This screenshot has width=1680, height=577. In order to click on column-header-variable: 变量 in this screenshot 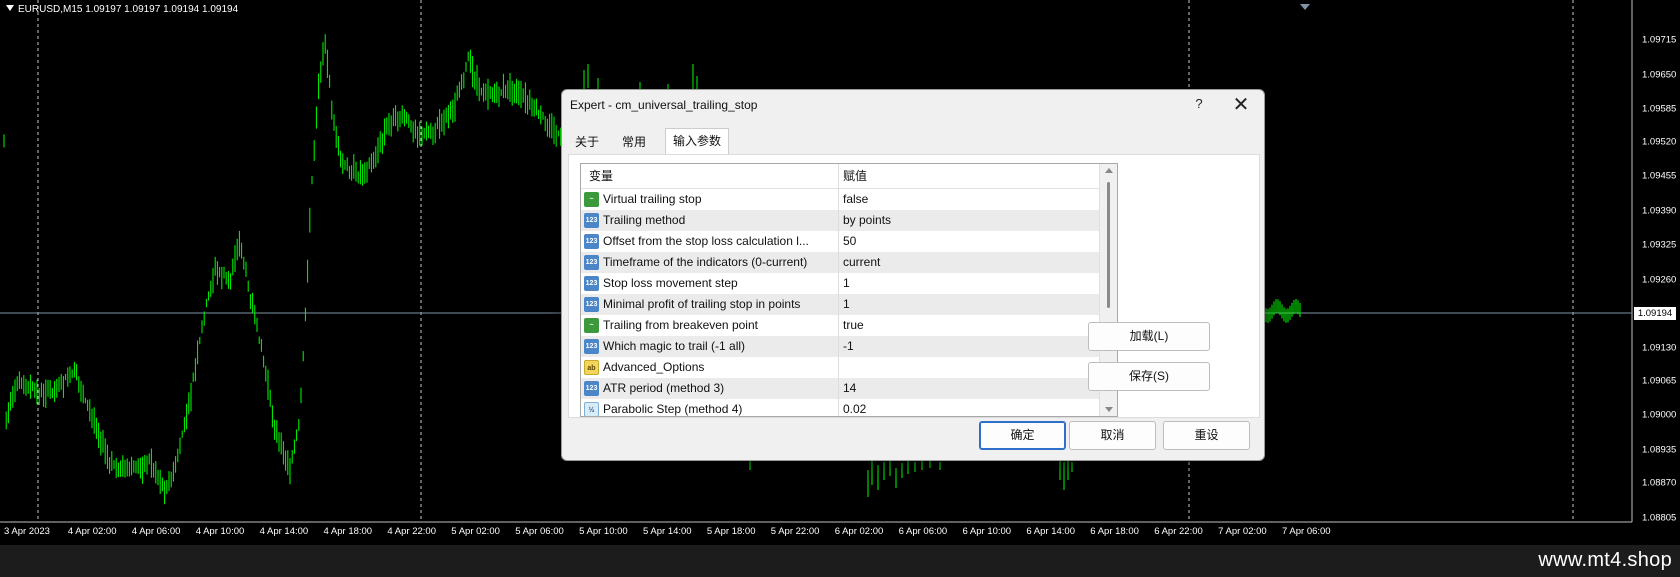, I will do `click(601, 176)`.